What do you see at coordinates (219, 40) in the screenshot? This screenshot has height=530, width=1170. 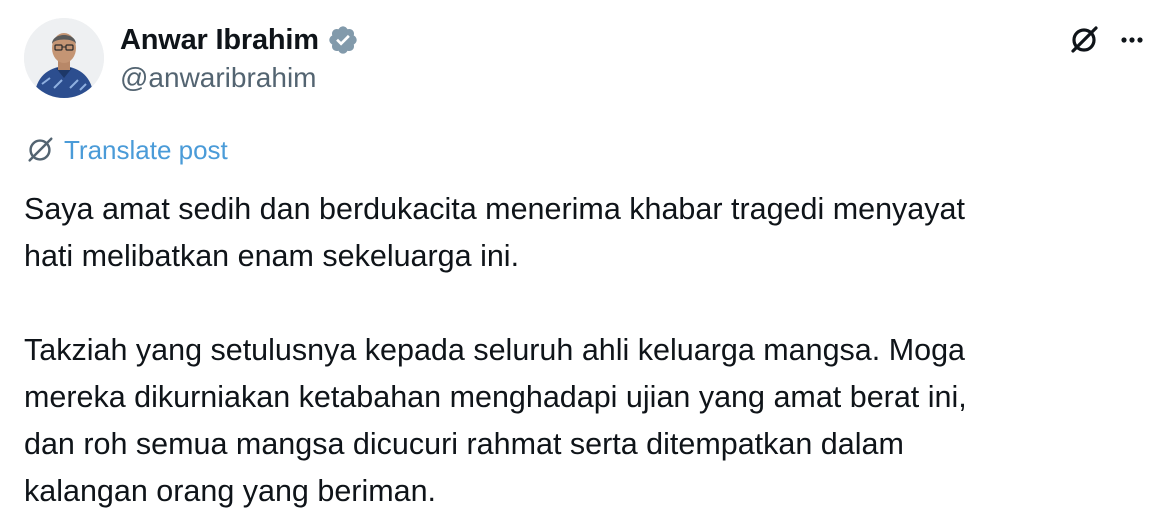 I see `author-display-name: Anwar Ibrahim` at bounding box center [219, 40].